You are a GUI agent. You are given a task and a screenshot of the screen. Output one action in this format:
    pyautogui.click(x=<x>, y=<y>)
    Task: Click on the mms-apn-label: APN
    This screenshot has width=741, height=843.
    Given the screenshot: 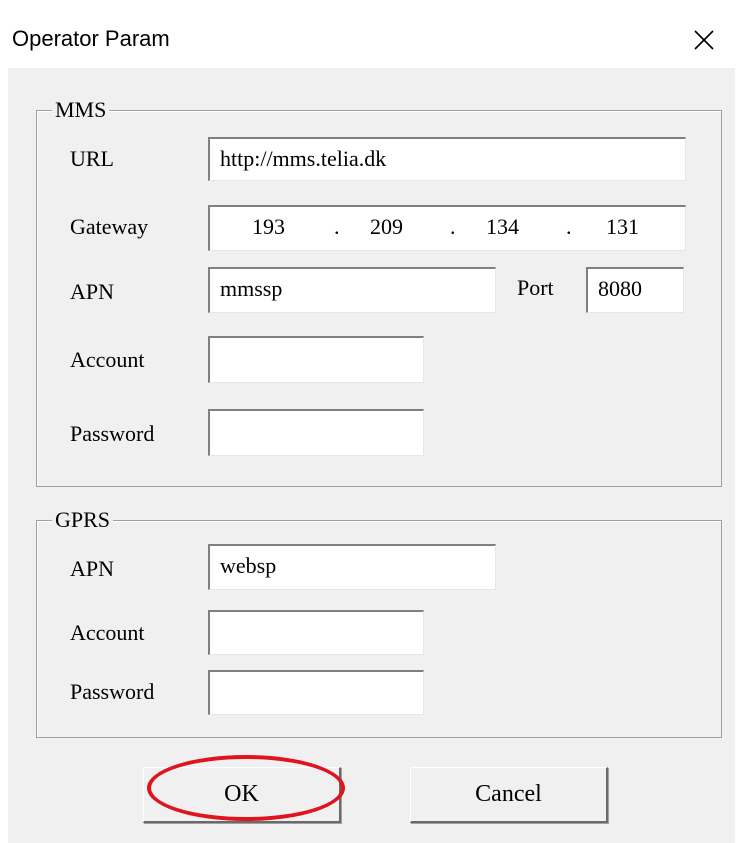 What is the action you would take?
    pyautogui.click(x=92, y=291)
    